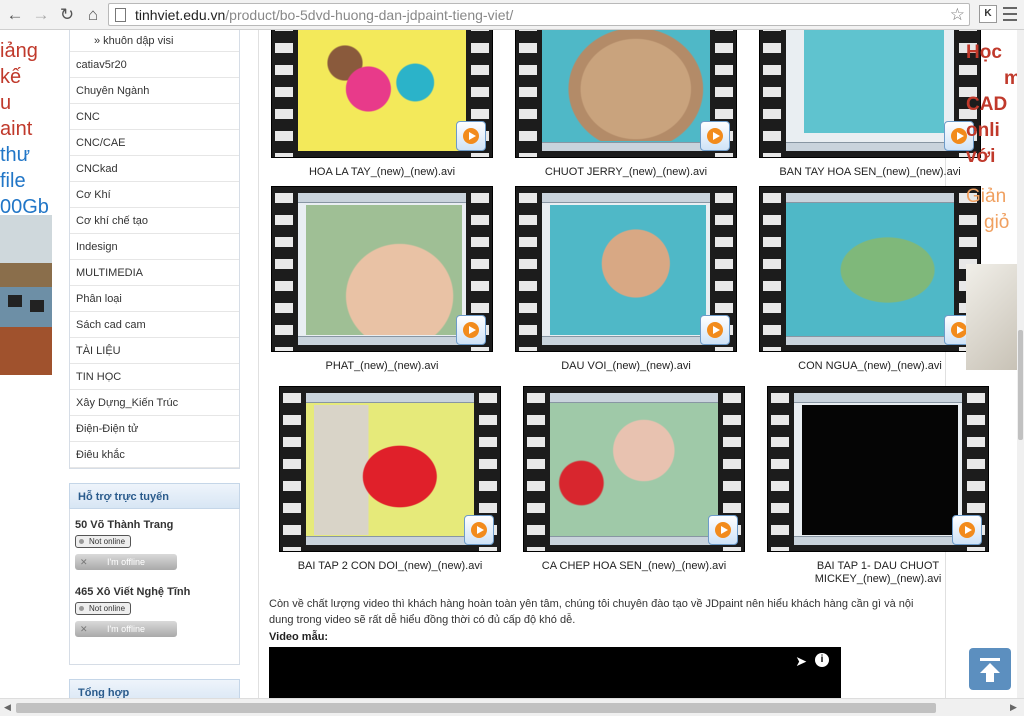 Image resolution: width=1024 pixels, height=716 pixels. Describe the element at coordinates (626, 104) in the screenshot. I see `video-thumbnail: CHUOT JERRY_(new)_(new).avi` at that location.